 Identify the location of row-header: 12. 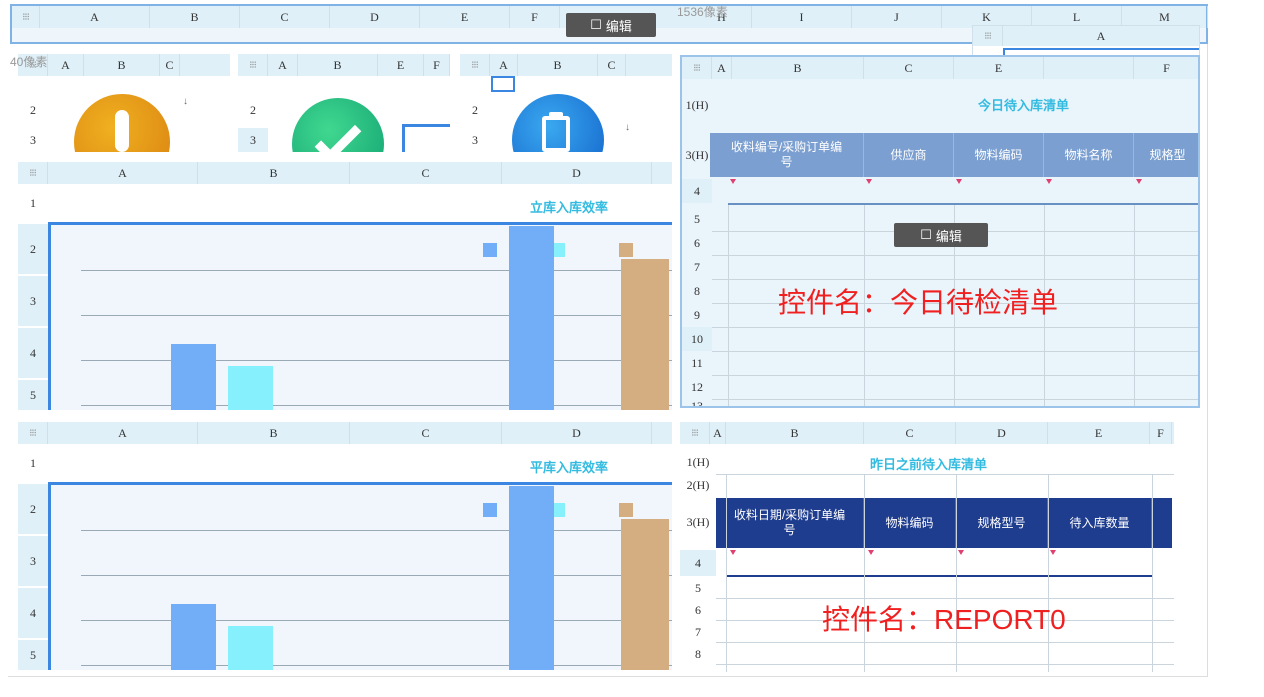
(697, 387).